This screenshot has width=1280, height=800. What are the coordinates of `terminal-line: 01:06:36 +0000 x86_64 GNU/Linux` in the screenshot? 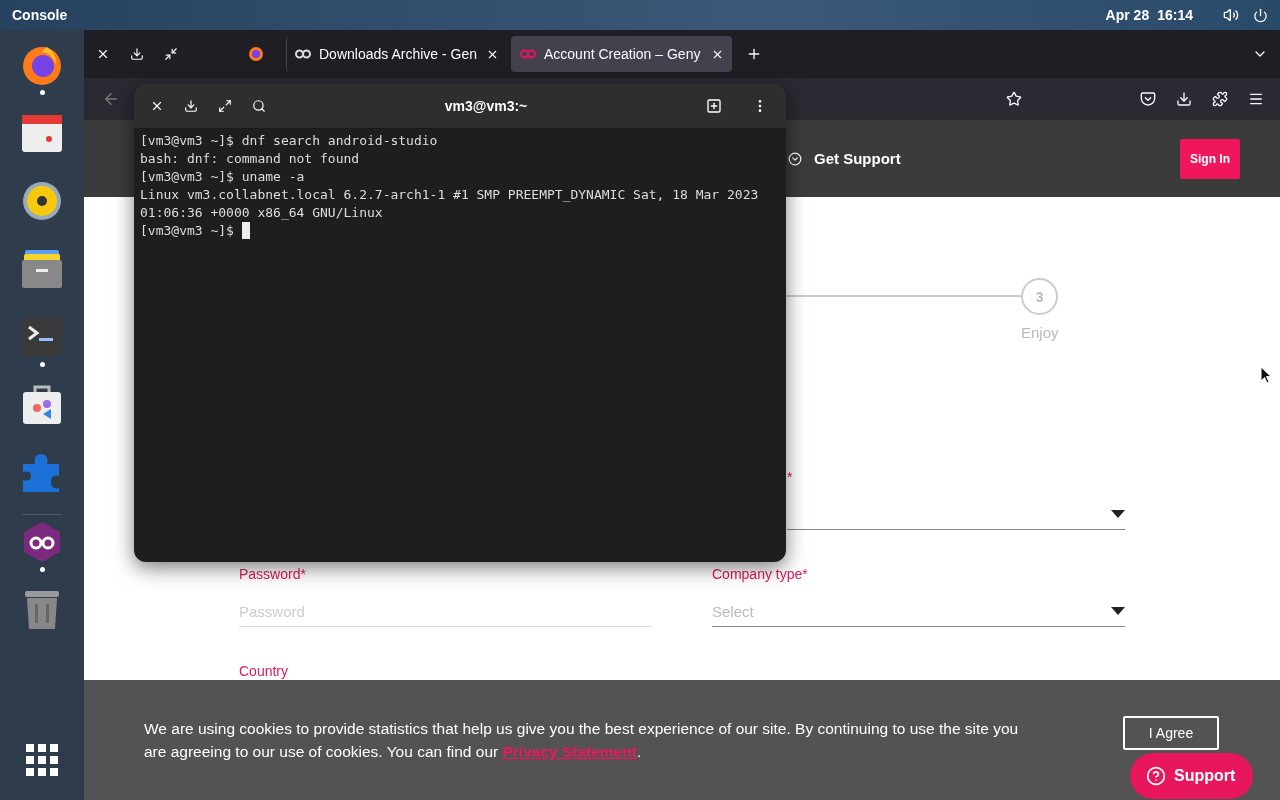 It's located at (261, 213).